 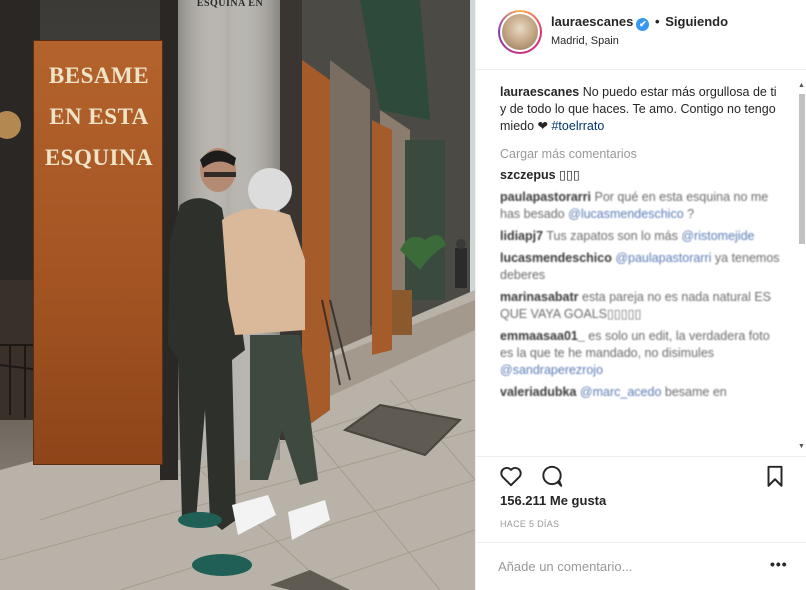 What do you see at coordinates (528, 175) in the screenshot?
I see `comment-username: szczepus` at bounding box center [528, 175].